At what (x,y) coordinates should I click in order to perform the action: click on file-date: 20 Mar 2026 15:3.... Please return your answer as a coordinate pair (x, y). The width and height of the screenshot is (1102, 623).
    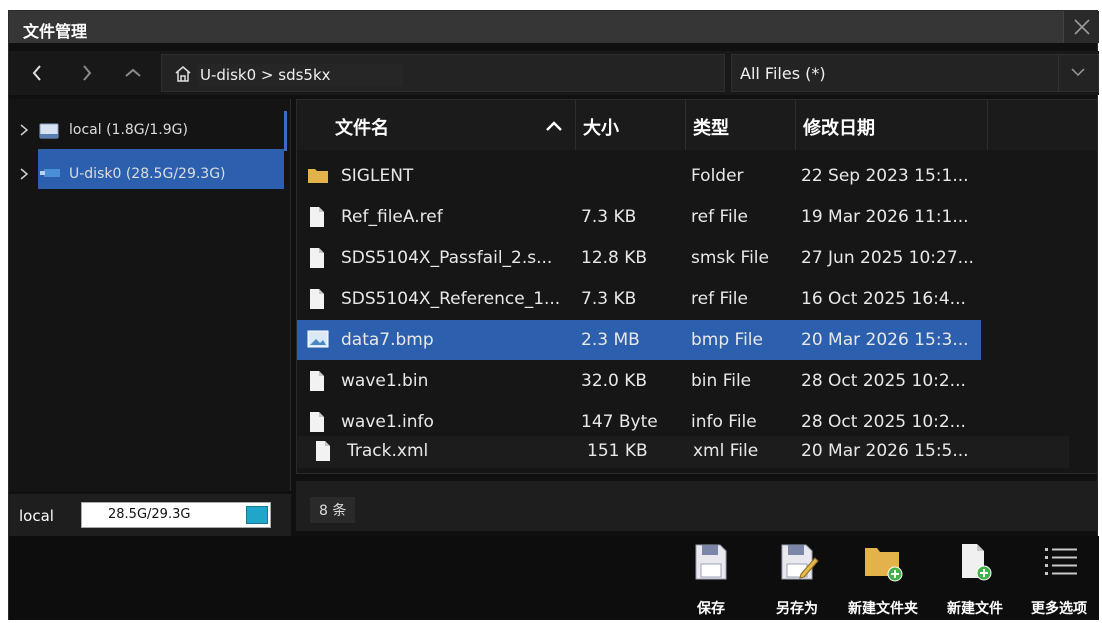
    Looking at the image, I should click on (885, 340).